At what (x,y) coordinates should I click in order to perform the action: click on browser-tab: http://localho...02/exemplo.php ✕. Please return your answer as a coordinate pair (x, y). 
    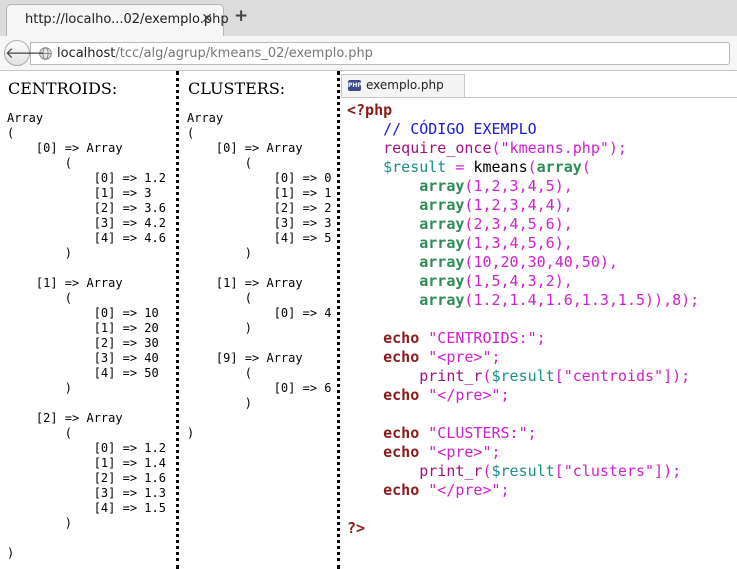
    Looking at the image, I should click on (117, 20).